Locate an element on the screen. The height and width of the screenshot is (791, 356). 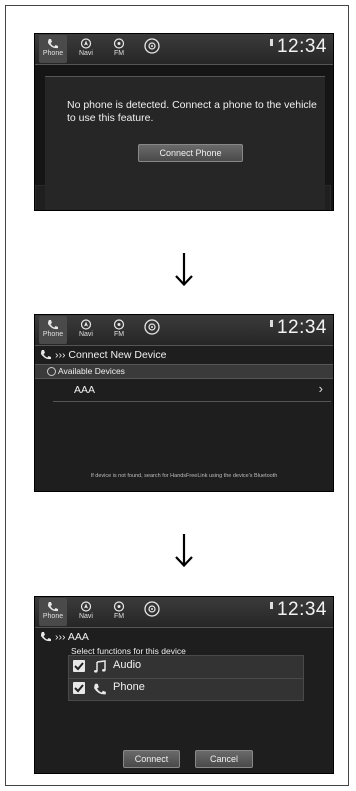
music-note-icon is located at coordinates (100, 666).